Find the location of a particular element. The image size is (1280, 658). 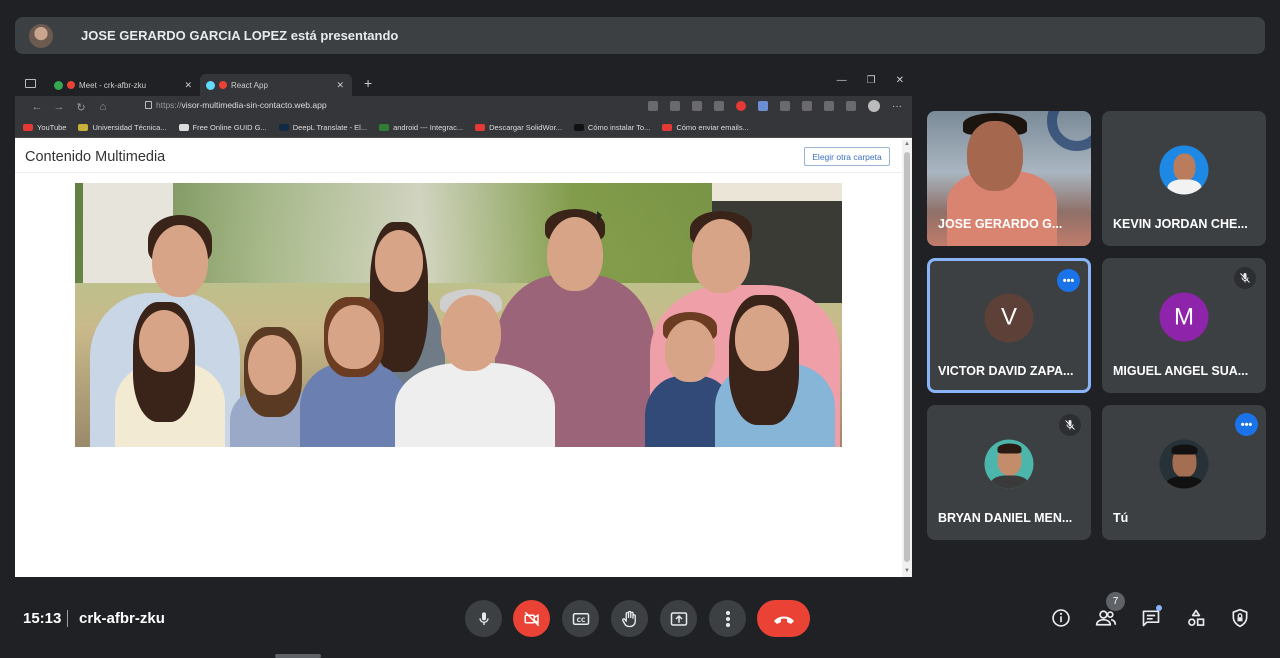

more-options-button is located at coordinates (727, 618).